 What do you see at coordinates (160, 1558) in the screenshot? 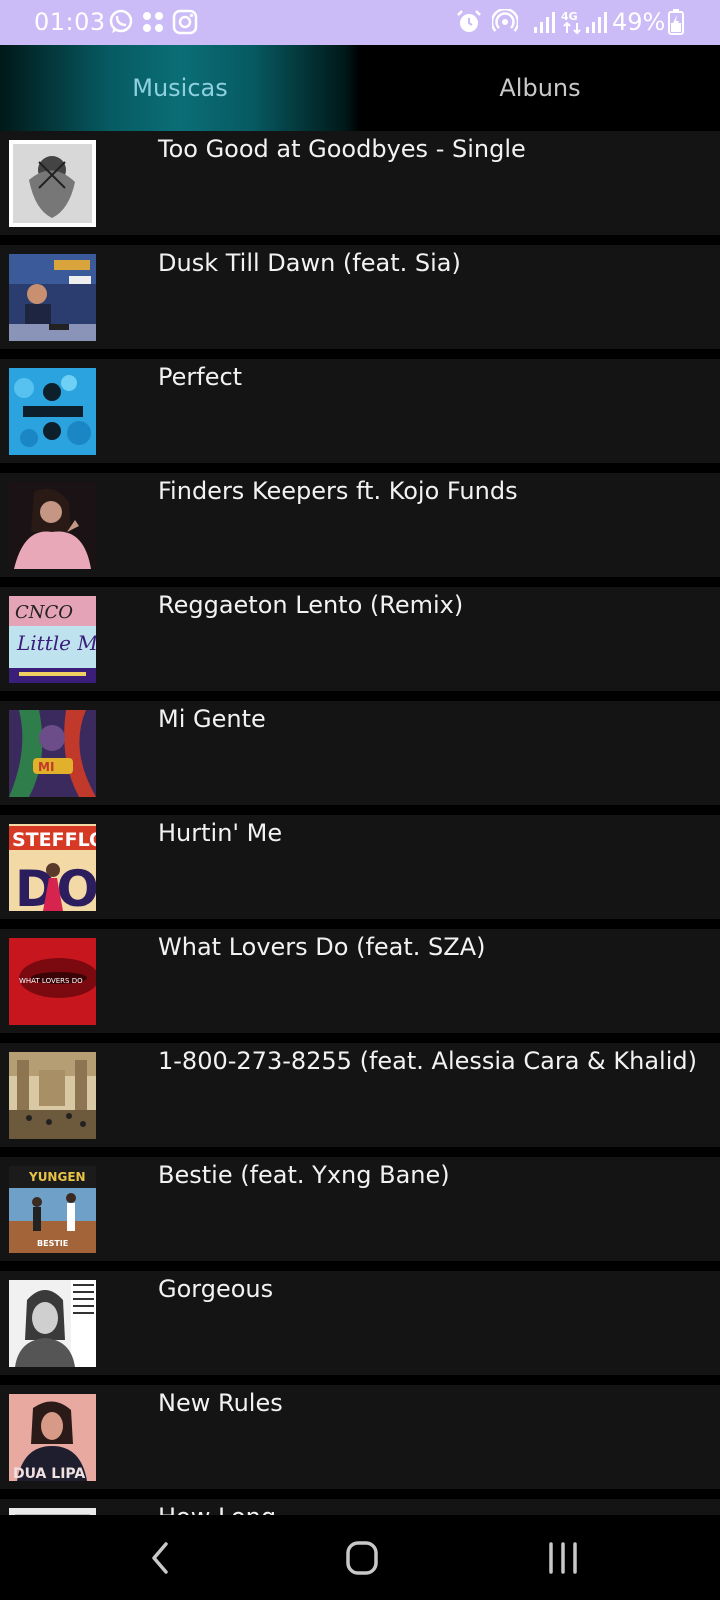
I see `back-icon` at bounding box center [160, 1558].